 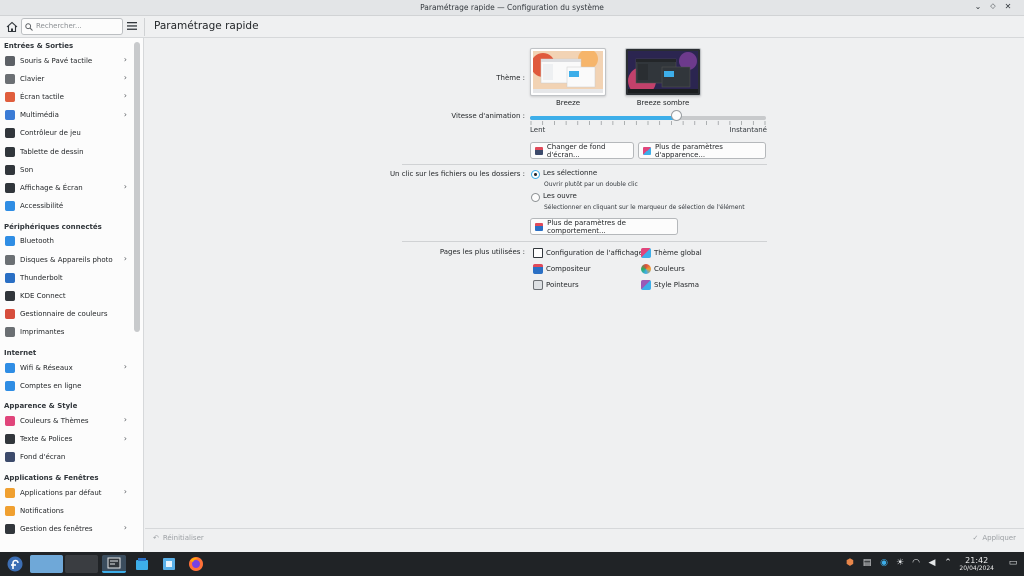 What do you see at coordinates (114, 564) in the screenshot?
I see `task-system-settings` at bounding box center [114, 564].